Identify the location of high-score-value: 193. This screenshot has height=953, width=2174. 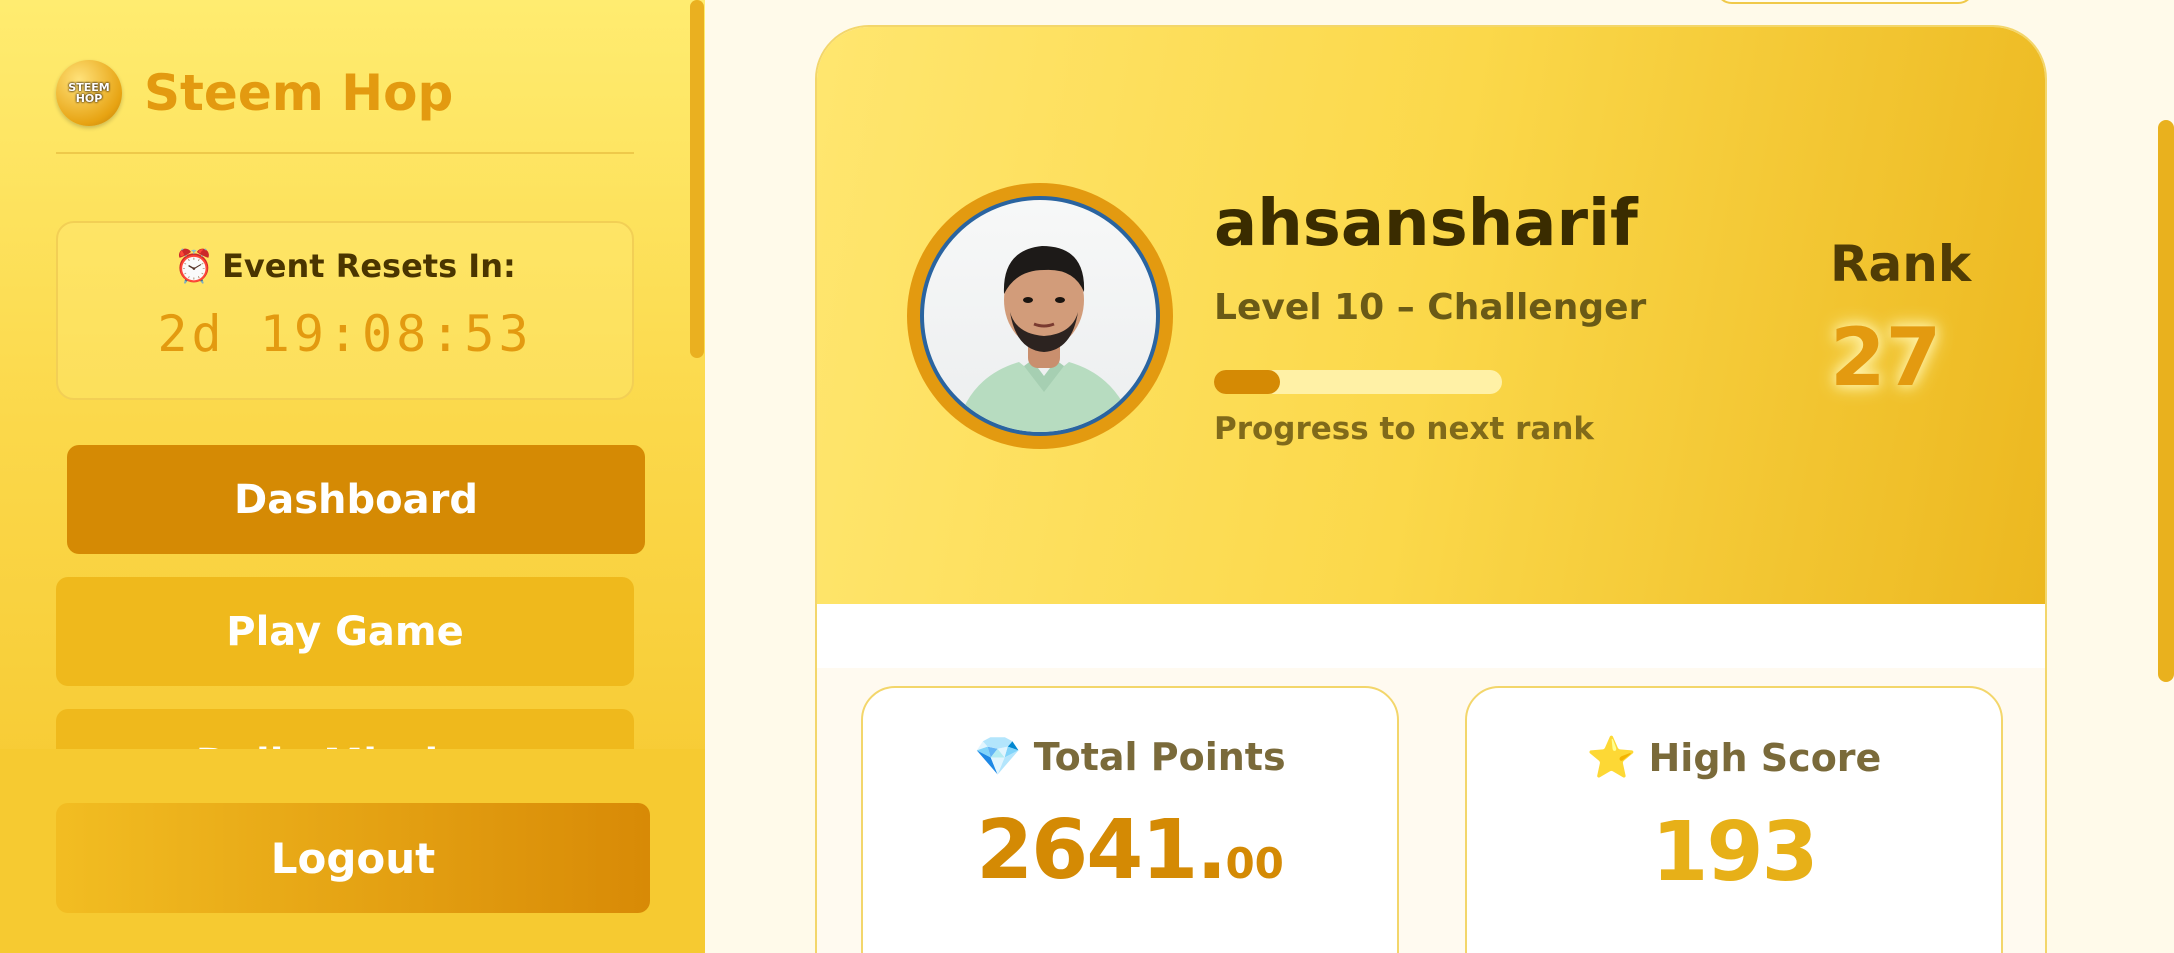
(1734, 852).